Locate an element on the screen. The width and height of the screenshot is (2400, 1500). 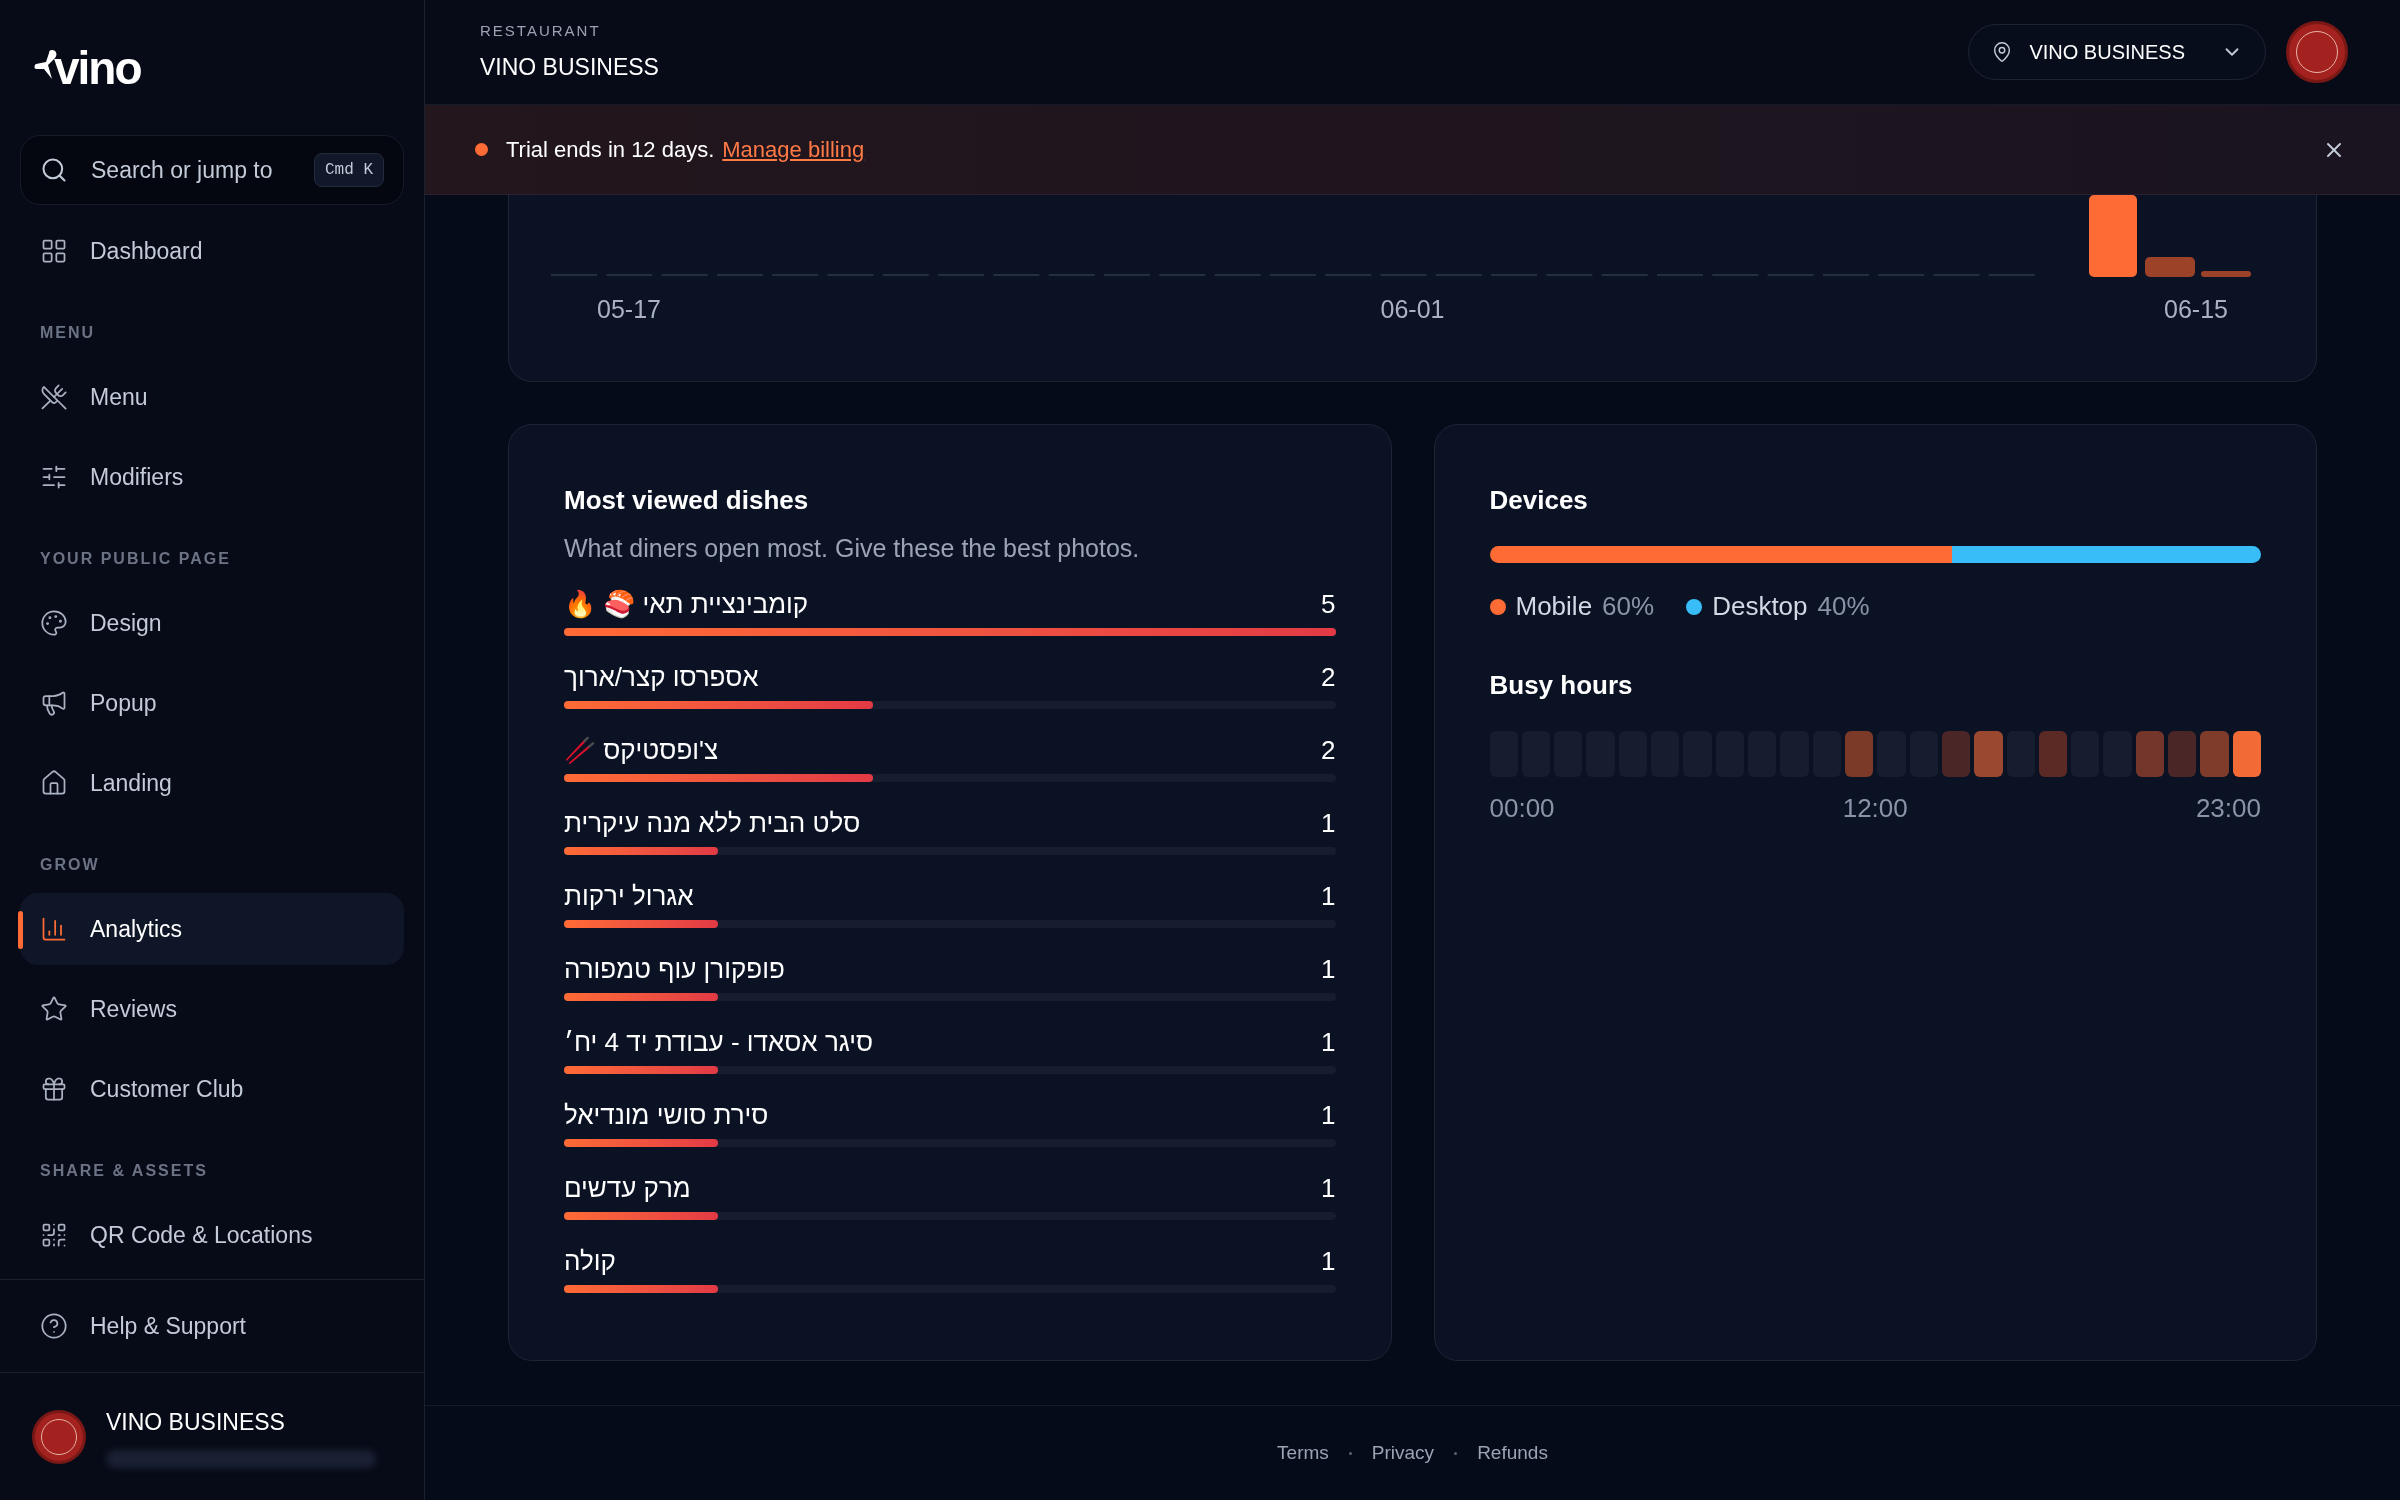
dish-name: מרק עדשים is located at coordinates (627, 1187).